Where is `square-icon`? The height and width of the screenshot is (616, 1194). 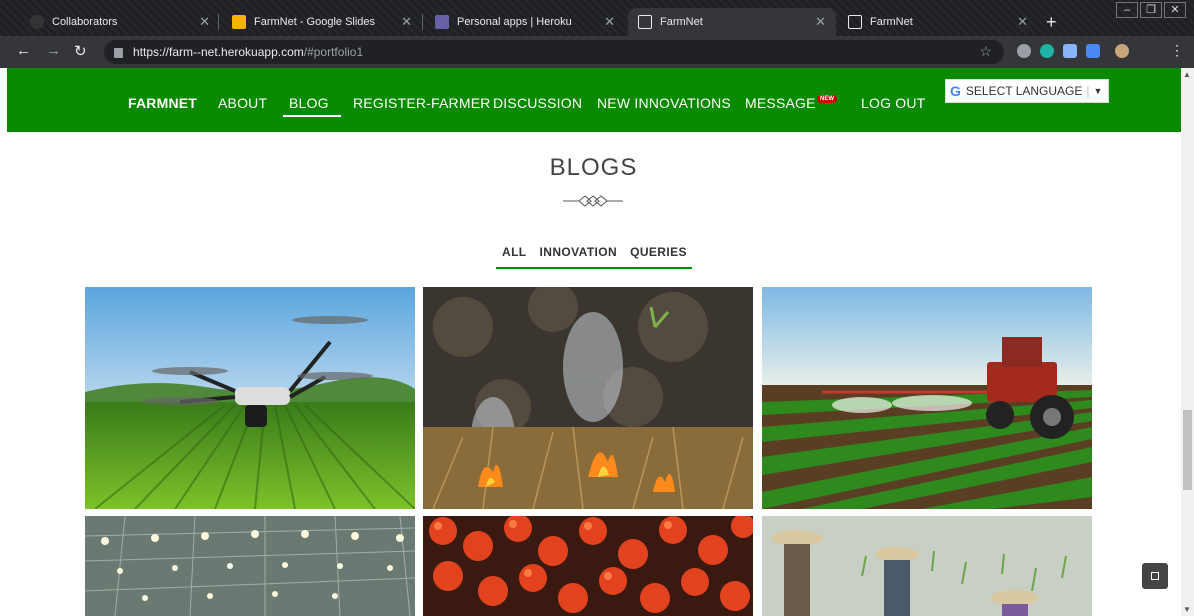
square-icon is located at coordinates (1155, 576).